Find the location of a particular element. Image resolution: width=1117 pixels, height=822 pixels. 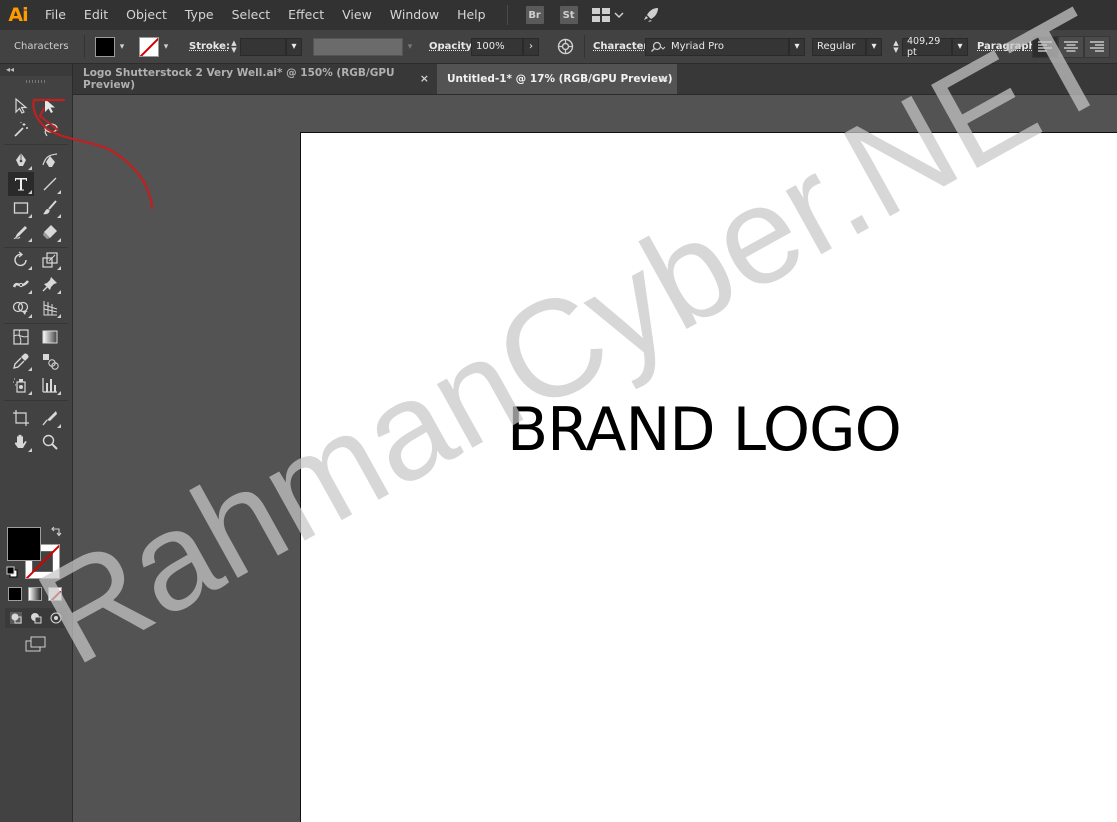

menu-object: Object is located at coordinates (146, 15).